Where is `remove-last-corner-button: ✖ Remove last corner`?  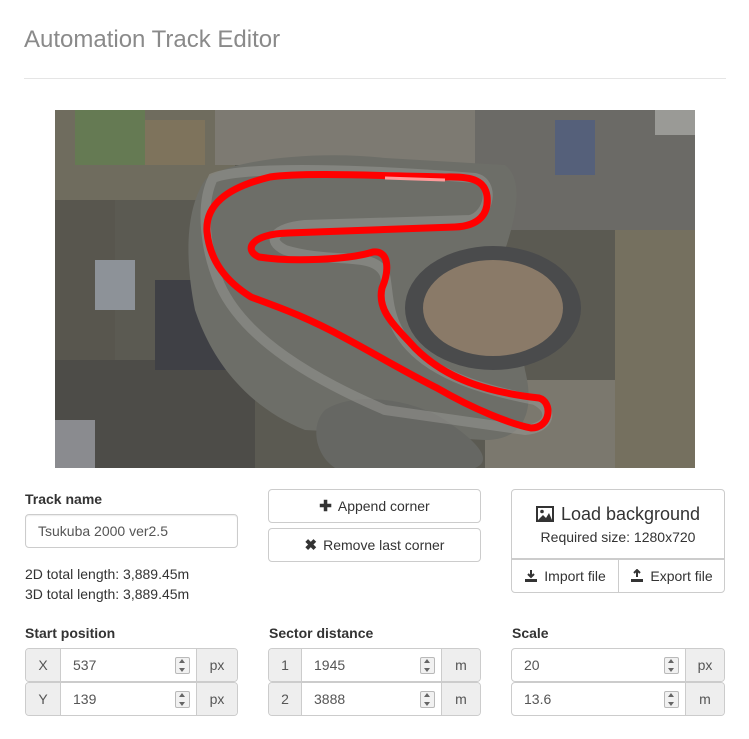
remove-last-corner-button: ✖ Remove last corner is located at coordinates (374, 545).